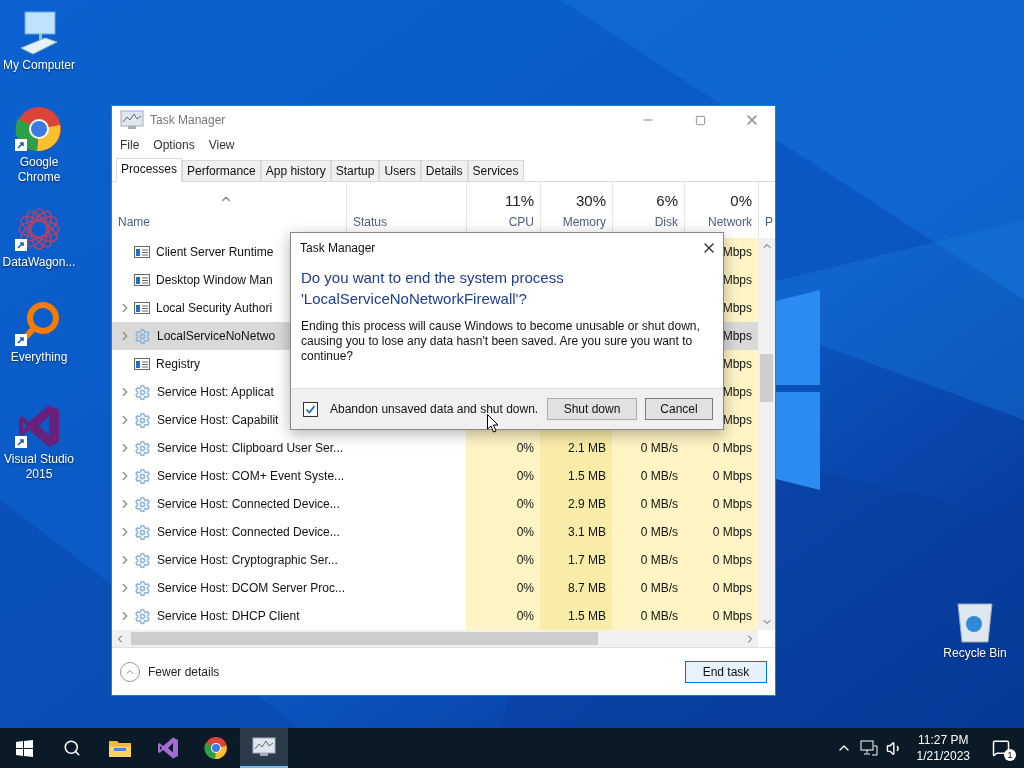 This screenshot has height=768, width=1024. What do you see at coordinates (310, 409) in the screenshot?
I see `checkbox` at bounding box center [310, 409].